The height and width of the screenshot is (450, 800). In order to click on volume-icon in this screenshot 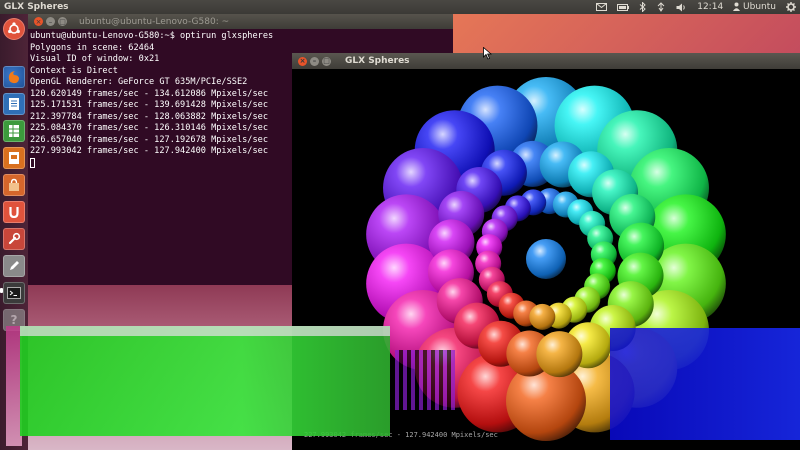, I will do `click(681, 7)`.